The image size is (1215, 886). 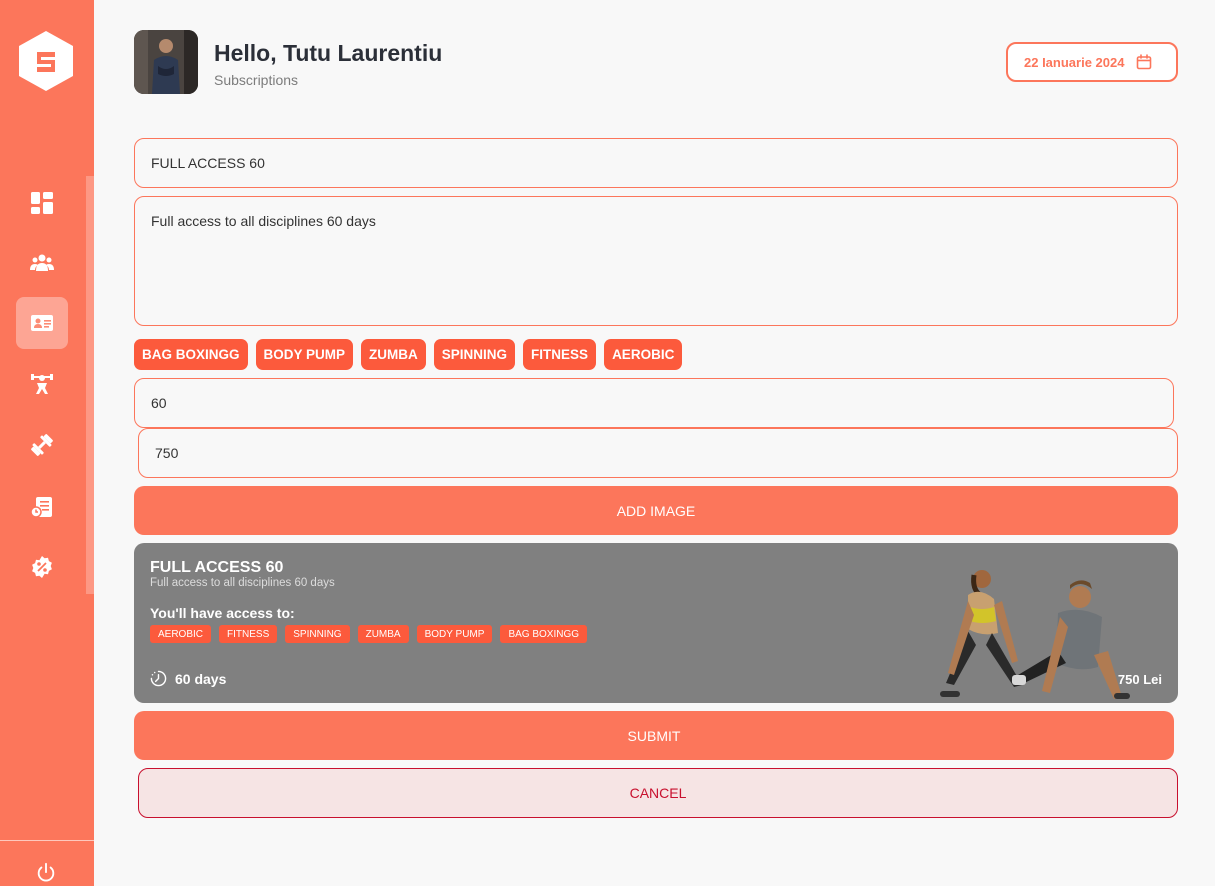 What do you see at coordinates (658, 793) in the screenshot?
I see `cancel-button: CANCEL` at bounding box center [658, 793].